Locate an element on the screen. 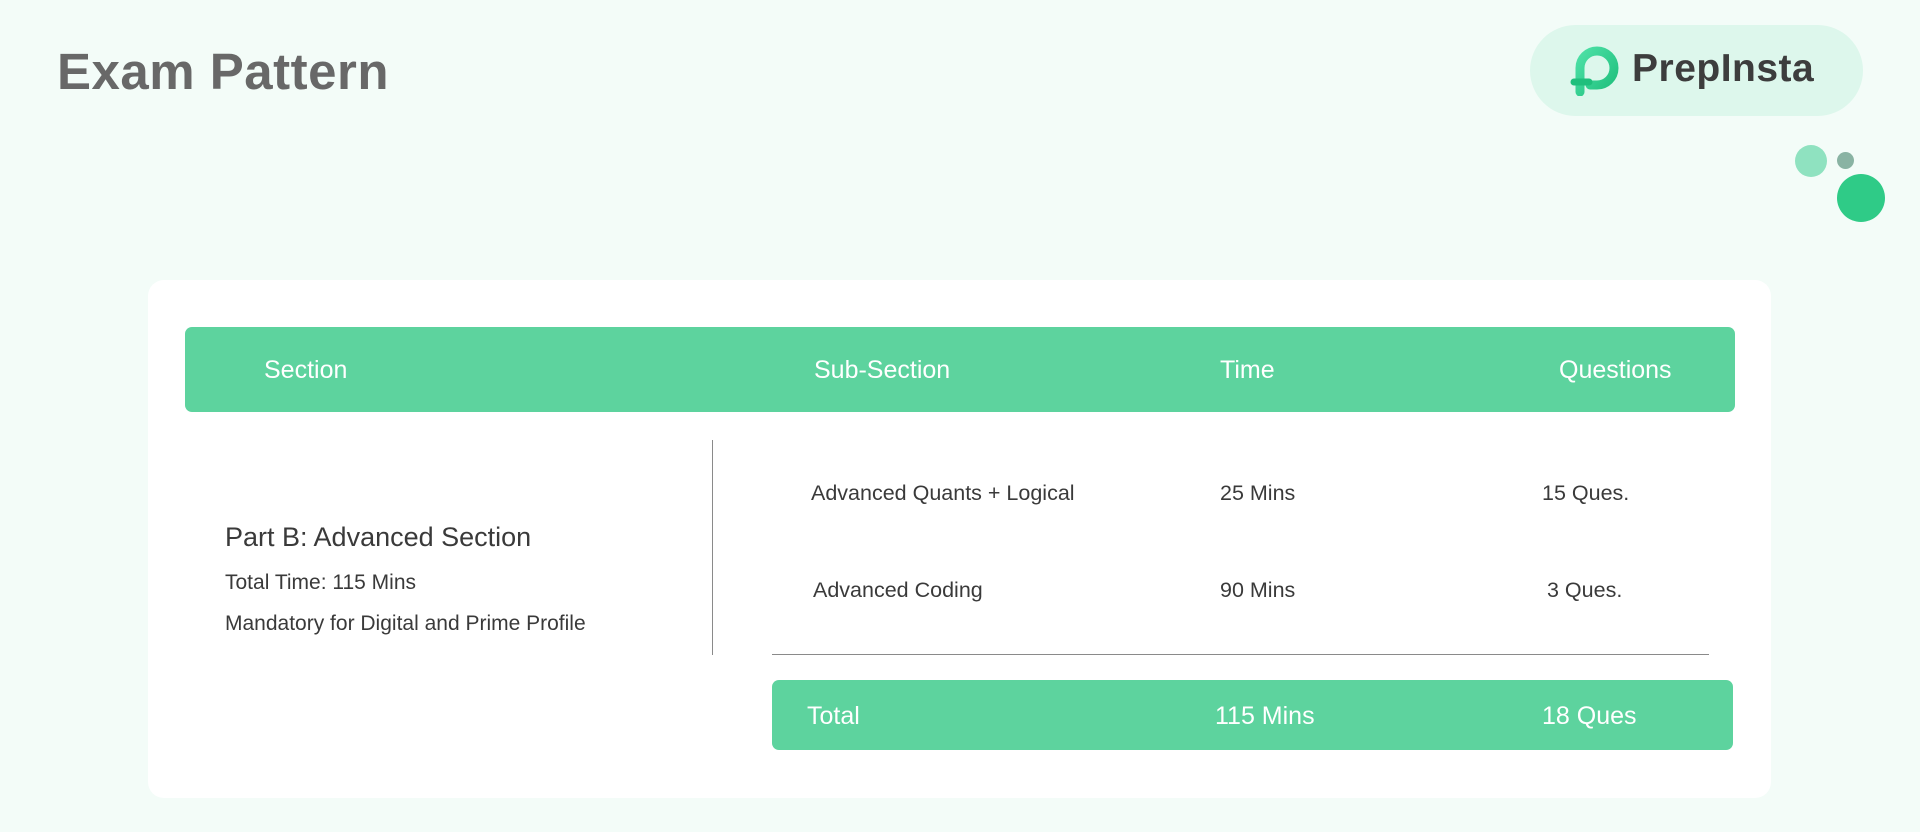  total-time: 115 Mins is located at coordinates (1265, 716).